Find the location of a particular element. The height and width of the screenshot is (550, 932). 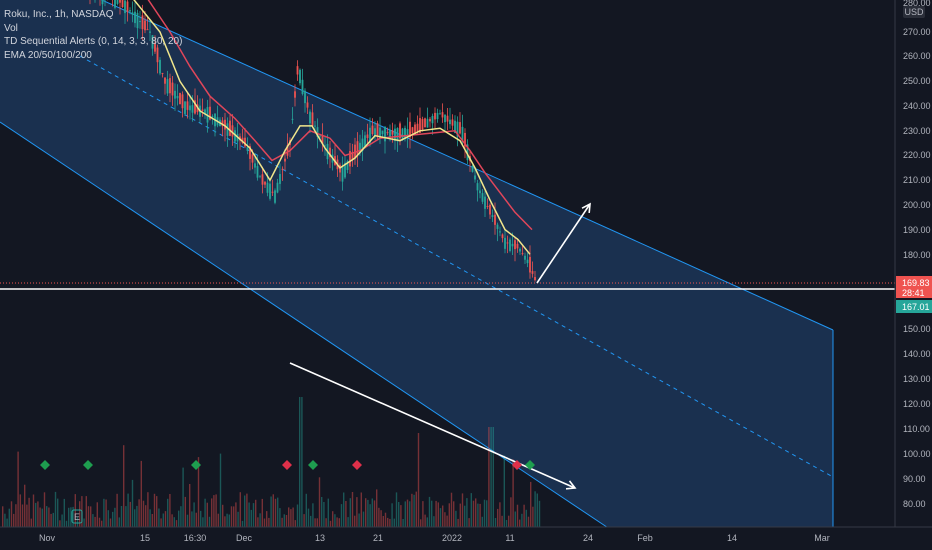

price-axis-tick: 110.00 is located at coordinates (916, 429).